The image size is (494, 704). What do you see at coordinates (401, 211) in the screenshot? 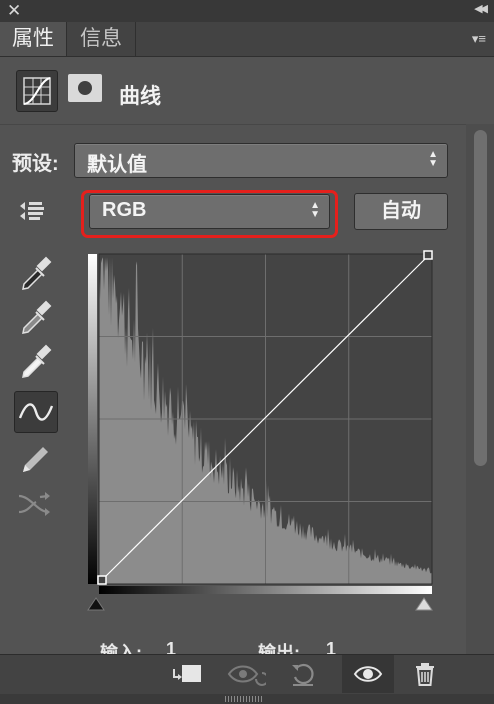
I see `auto-button: 自动` at bounding box center [401, 211].